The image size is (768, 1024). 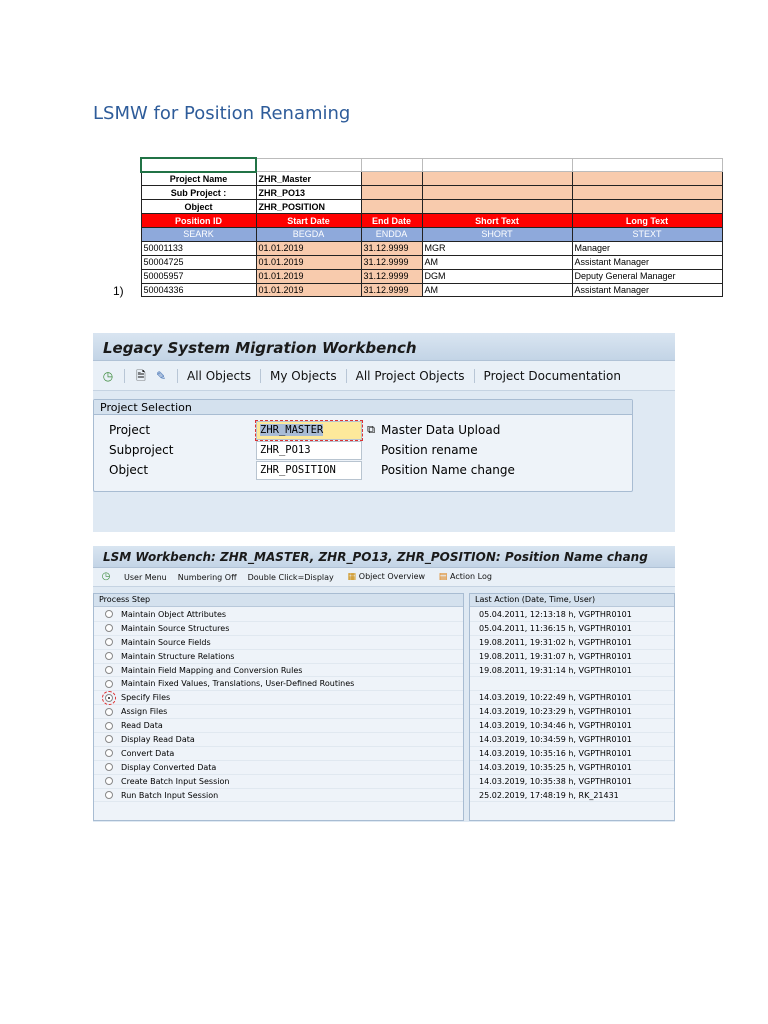 What do you see at coordinates (471, 576) in the screenshot?
I see `button-label: Action Log` at bounding box center [471, 576].